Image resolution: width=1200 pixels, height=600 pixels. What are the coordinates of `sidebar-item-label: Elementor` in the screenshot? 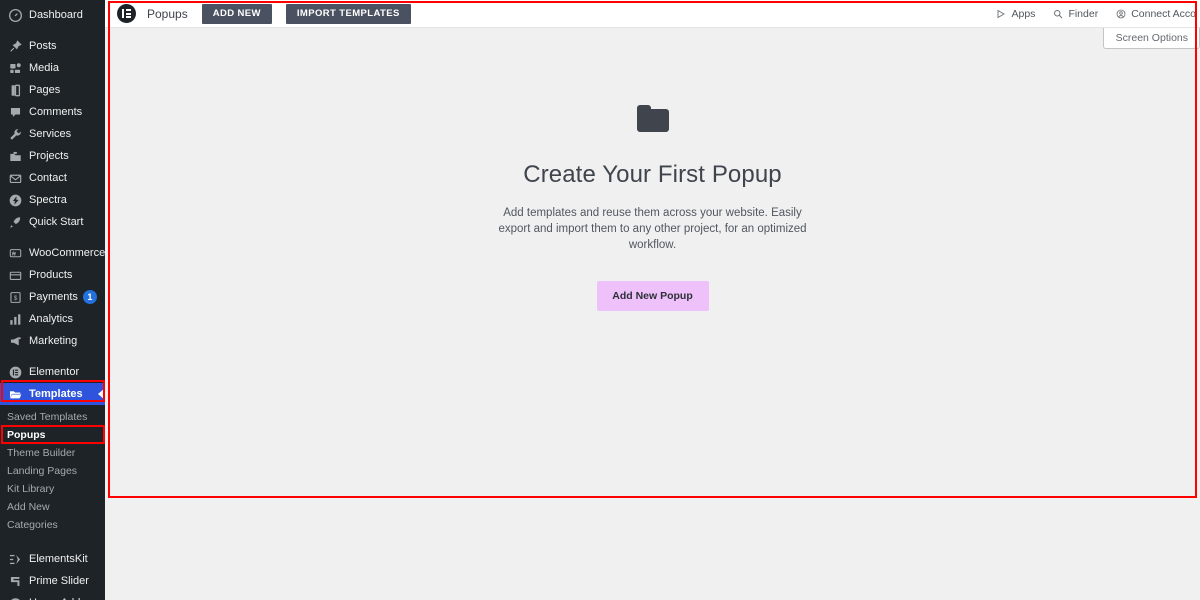 It's located at (54, 371).